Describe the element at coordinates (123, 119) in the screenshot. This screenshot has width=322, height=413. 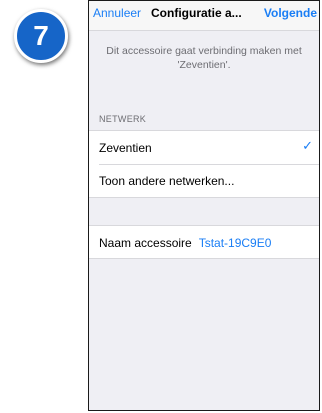
I see `network-section-header: NETWERK` at that location.